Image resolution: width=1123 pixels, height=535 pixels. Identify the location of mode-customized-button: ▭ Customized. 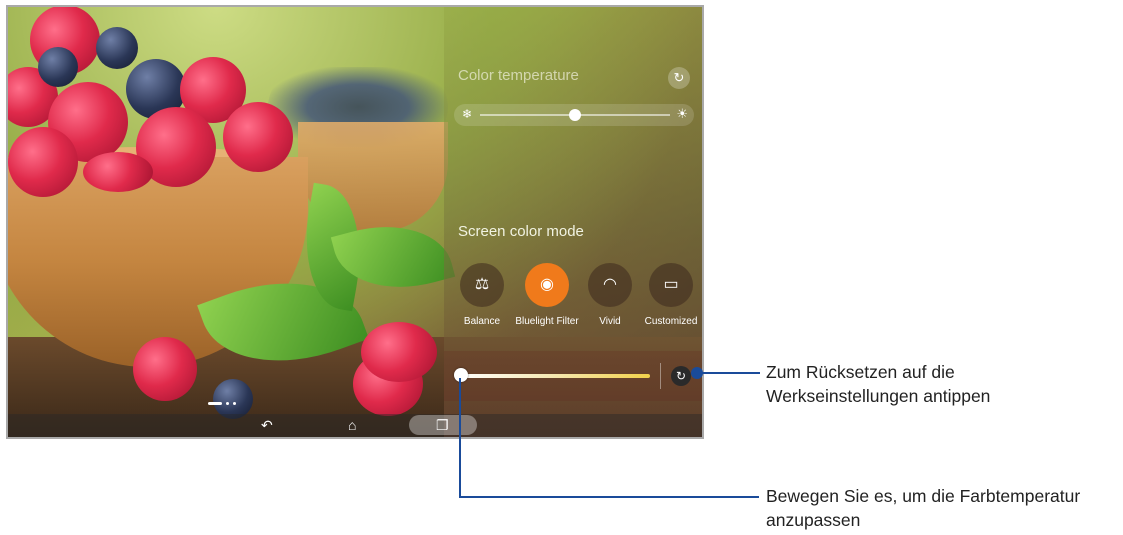
(671, 295).